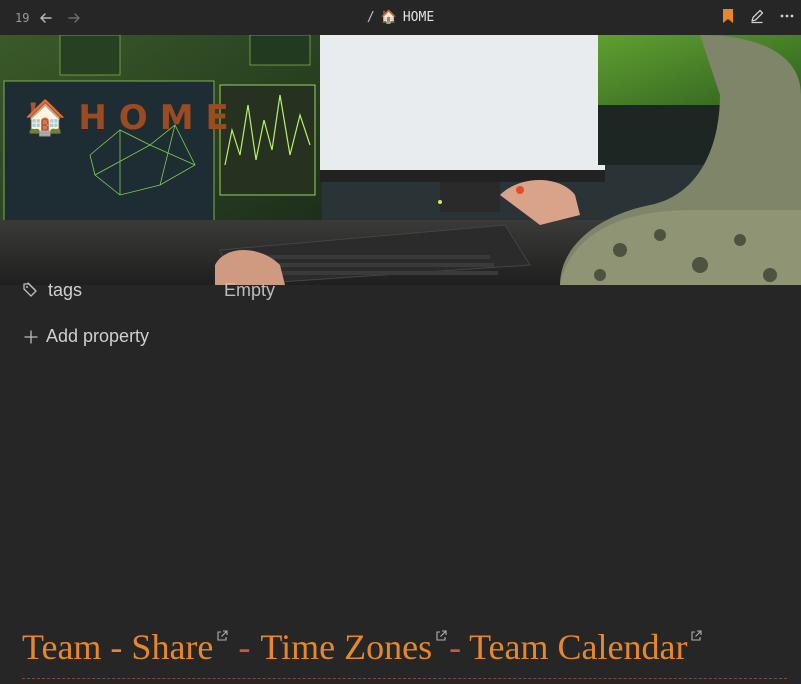 The width and height of the screenshot is (801, 684). I want to click on link-team-calendar-label: Team Calendar, so click(578, 647).